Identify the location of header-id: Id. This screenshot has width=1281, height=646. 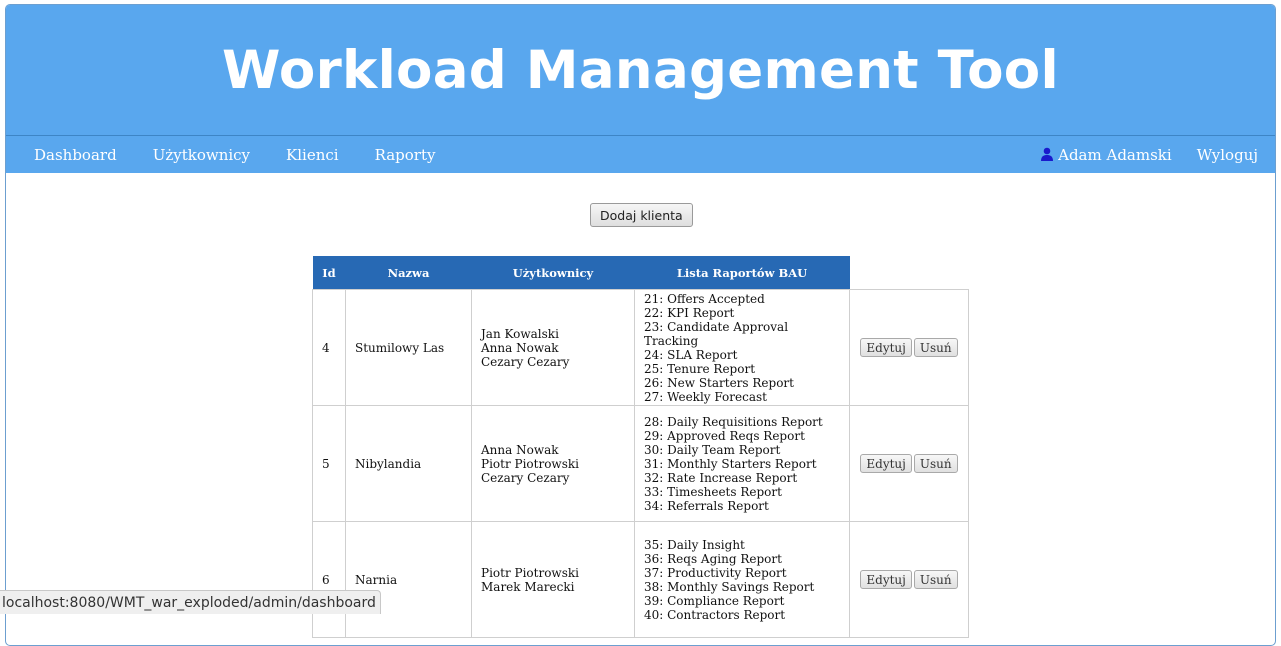
(329, 273).